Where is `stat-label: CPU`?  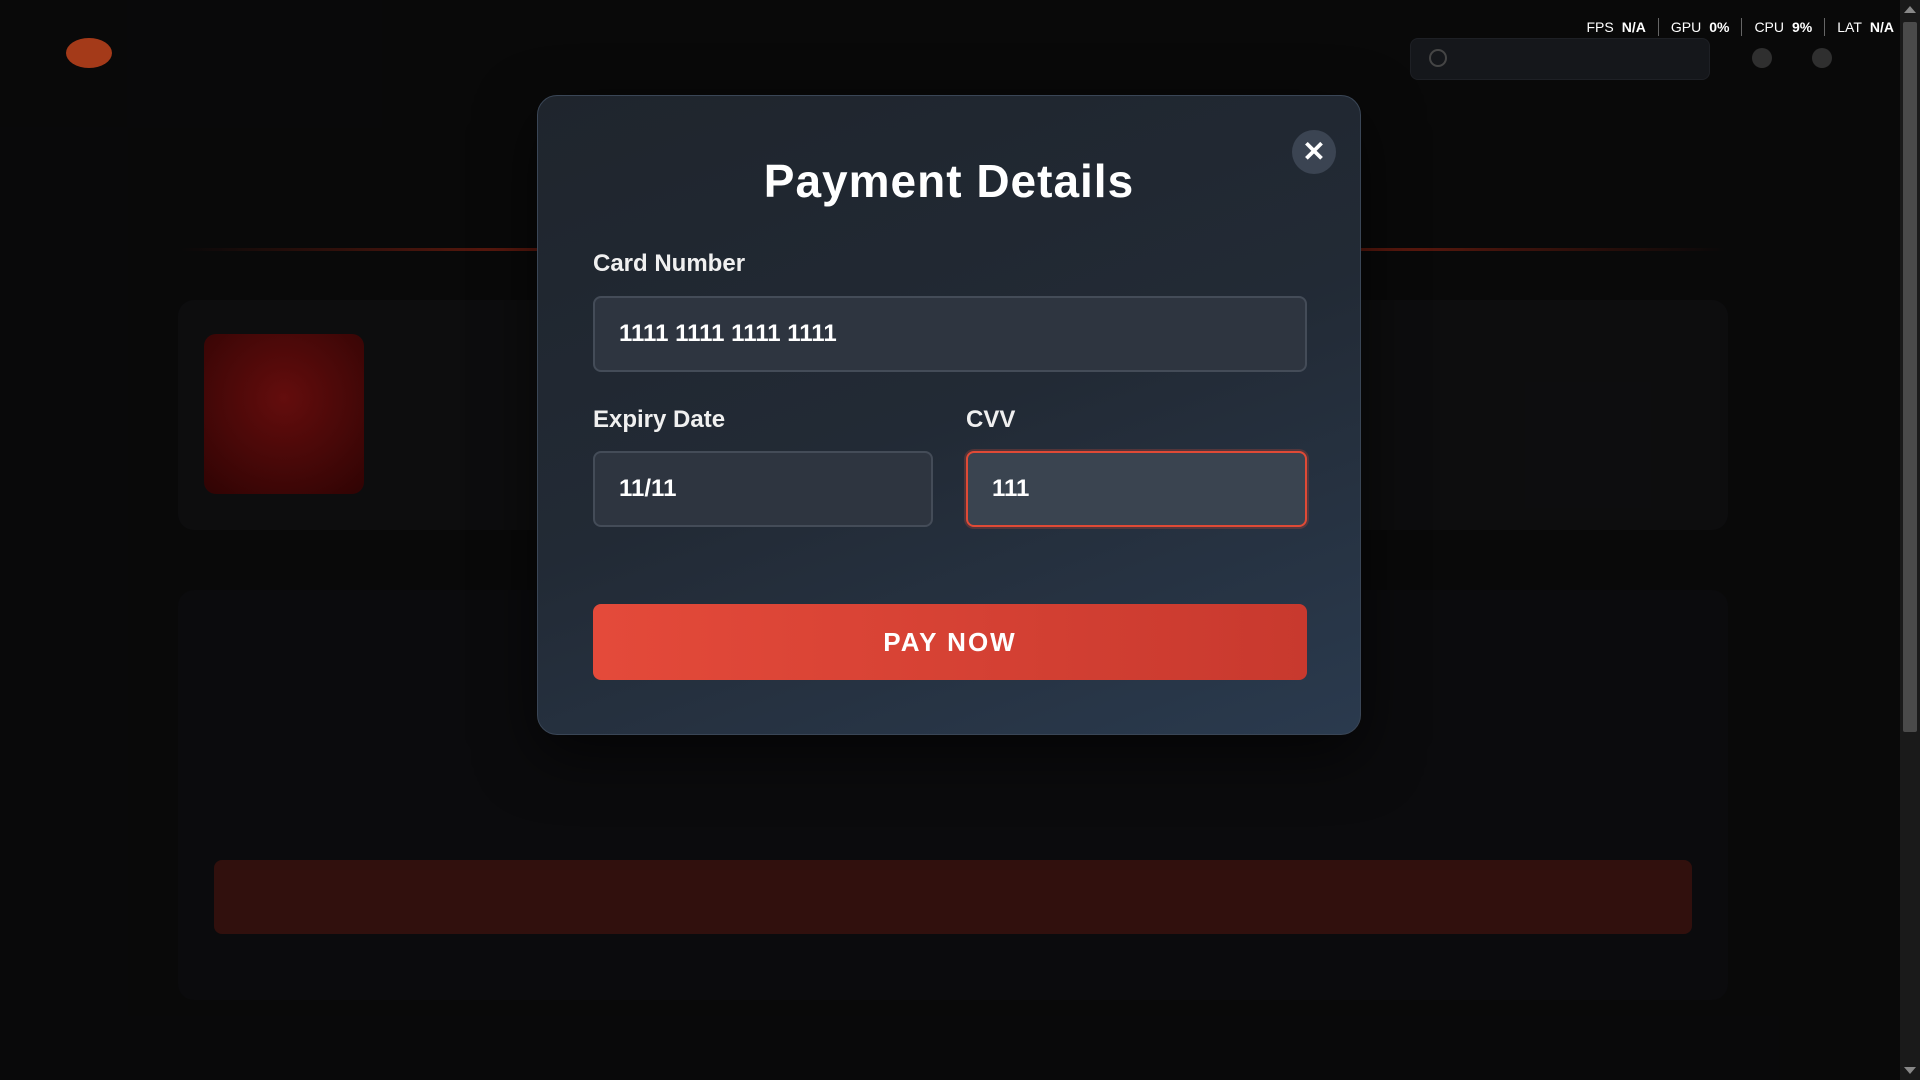
stat-label: CPU is located at coordinates (1769, 27).